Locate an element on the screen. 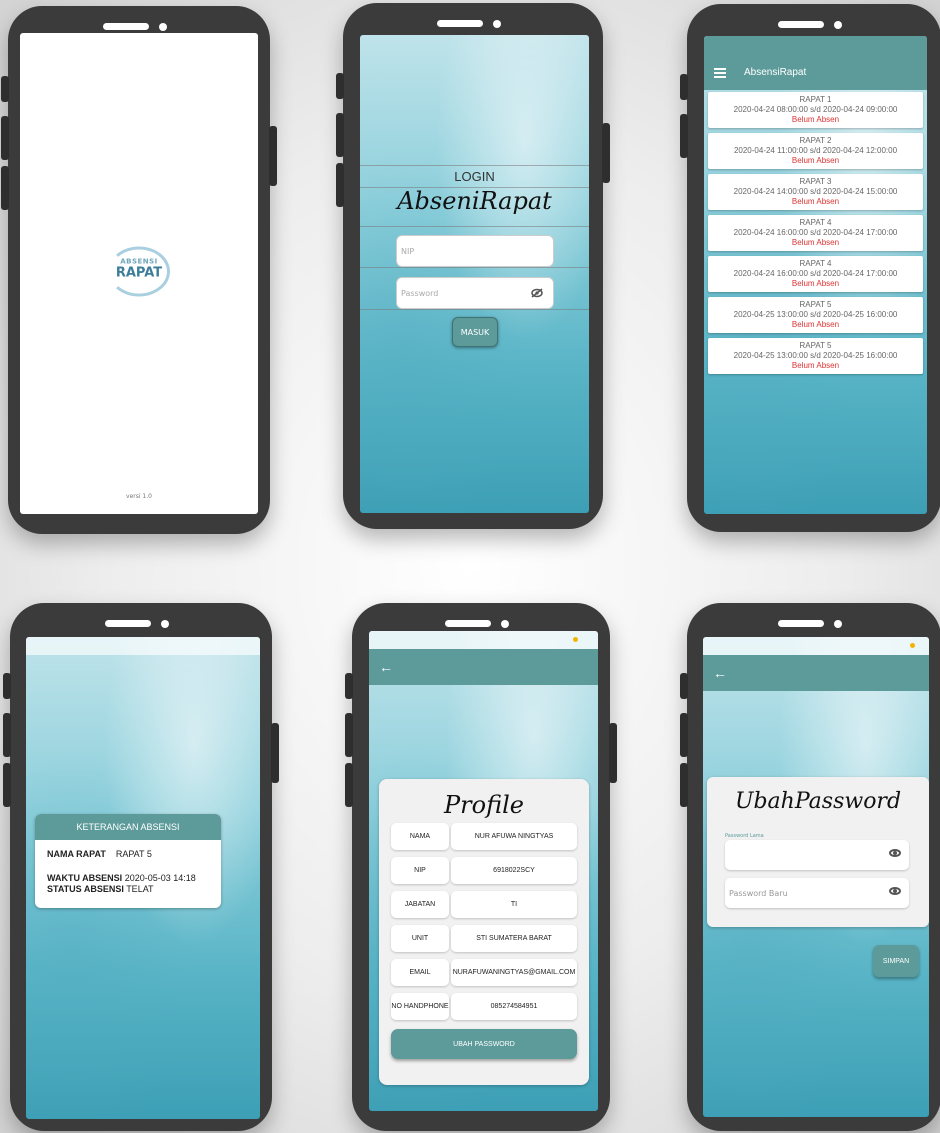 This screenshot has width=940, height=1133. meeting-title: RAPAT 2 is located at coordinates (815, 140).